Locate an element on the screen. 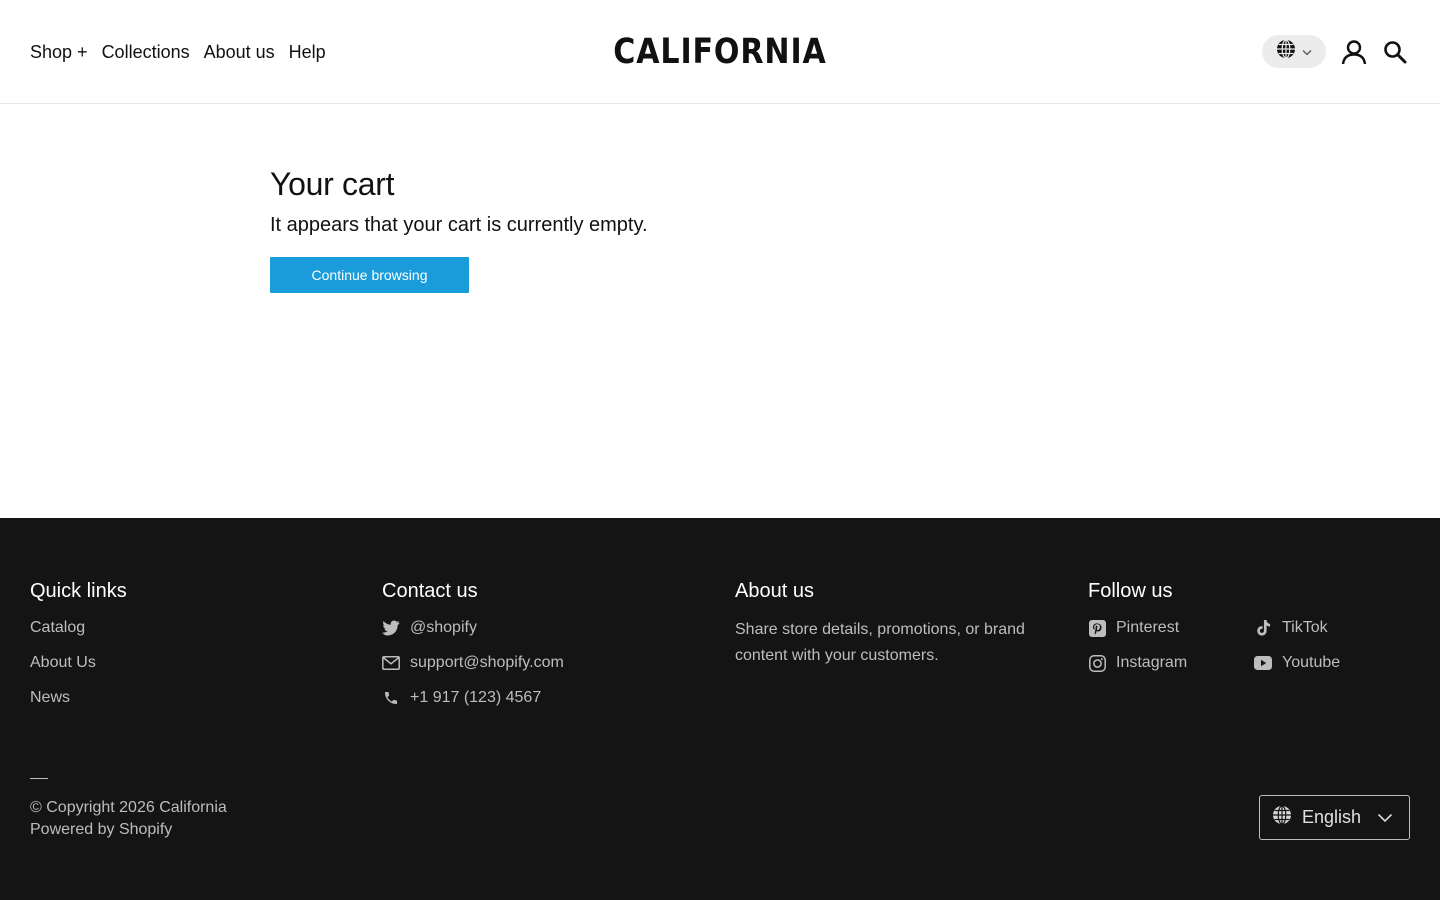 This screenshot has height=900, width=1440. youtube-link: Youtube is located at coordinates (1311, 663).